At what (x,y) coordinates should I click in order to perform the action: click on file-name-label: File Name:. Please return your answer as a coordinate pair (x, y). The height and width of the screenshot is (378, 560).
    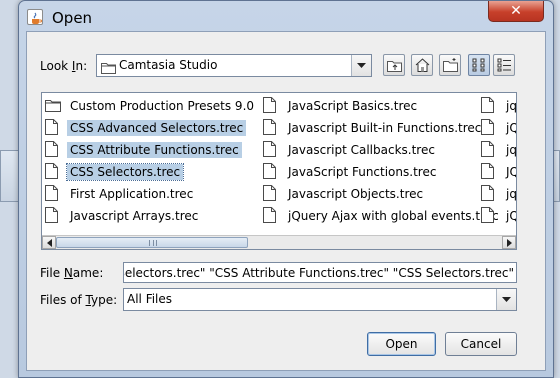
    Looking at the image, I should click on (72, 273).